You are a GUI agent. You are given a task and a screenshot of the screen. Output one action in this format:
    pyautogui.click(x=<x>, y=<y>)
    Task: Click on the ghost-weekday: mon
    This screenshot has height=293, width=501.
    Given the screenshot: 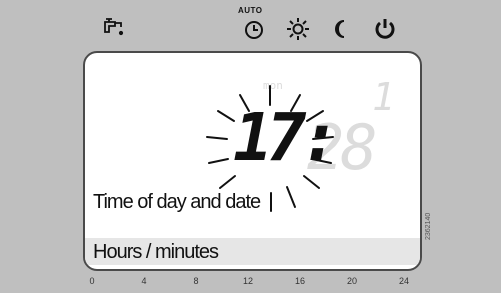 What is the action you would take?
    pyautogui.click(x=273, y=85)
    